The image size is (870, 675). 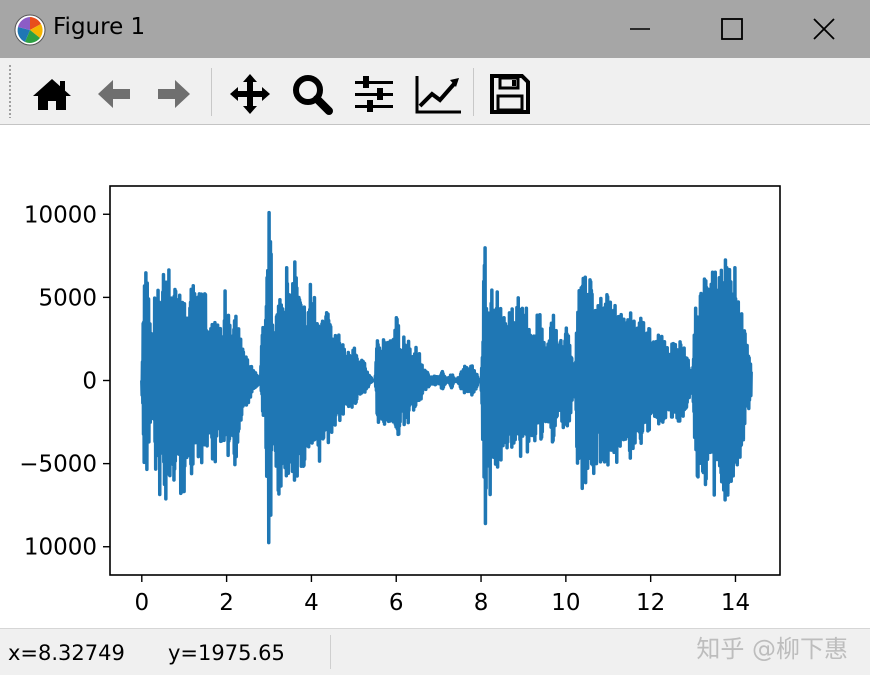 I want to click on zoom-button, so click(x=312, y=93).